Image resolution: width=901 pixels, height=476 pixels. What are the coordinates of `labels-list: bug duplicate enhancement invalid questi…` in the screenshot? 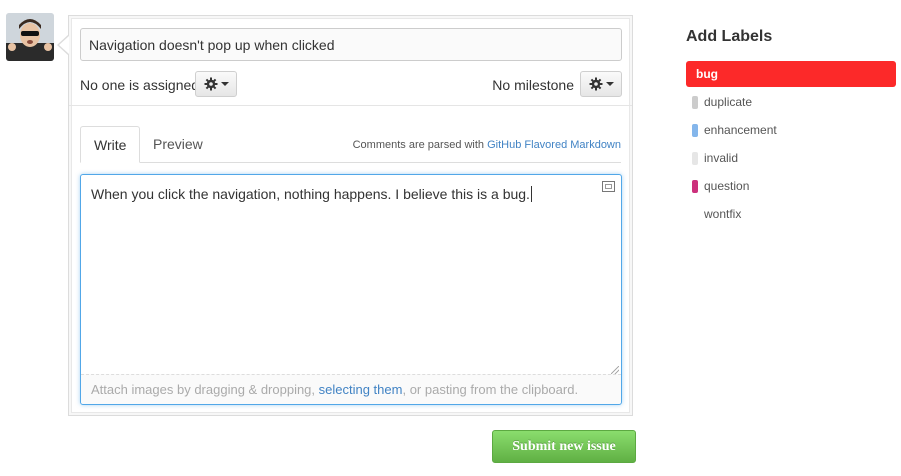 It's located at (791, 145).